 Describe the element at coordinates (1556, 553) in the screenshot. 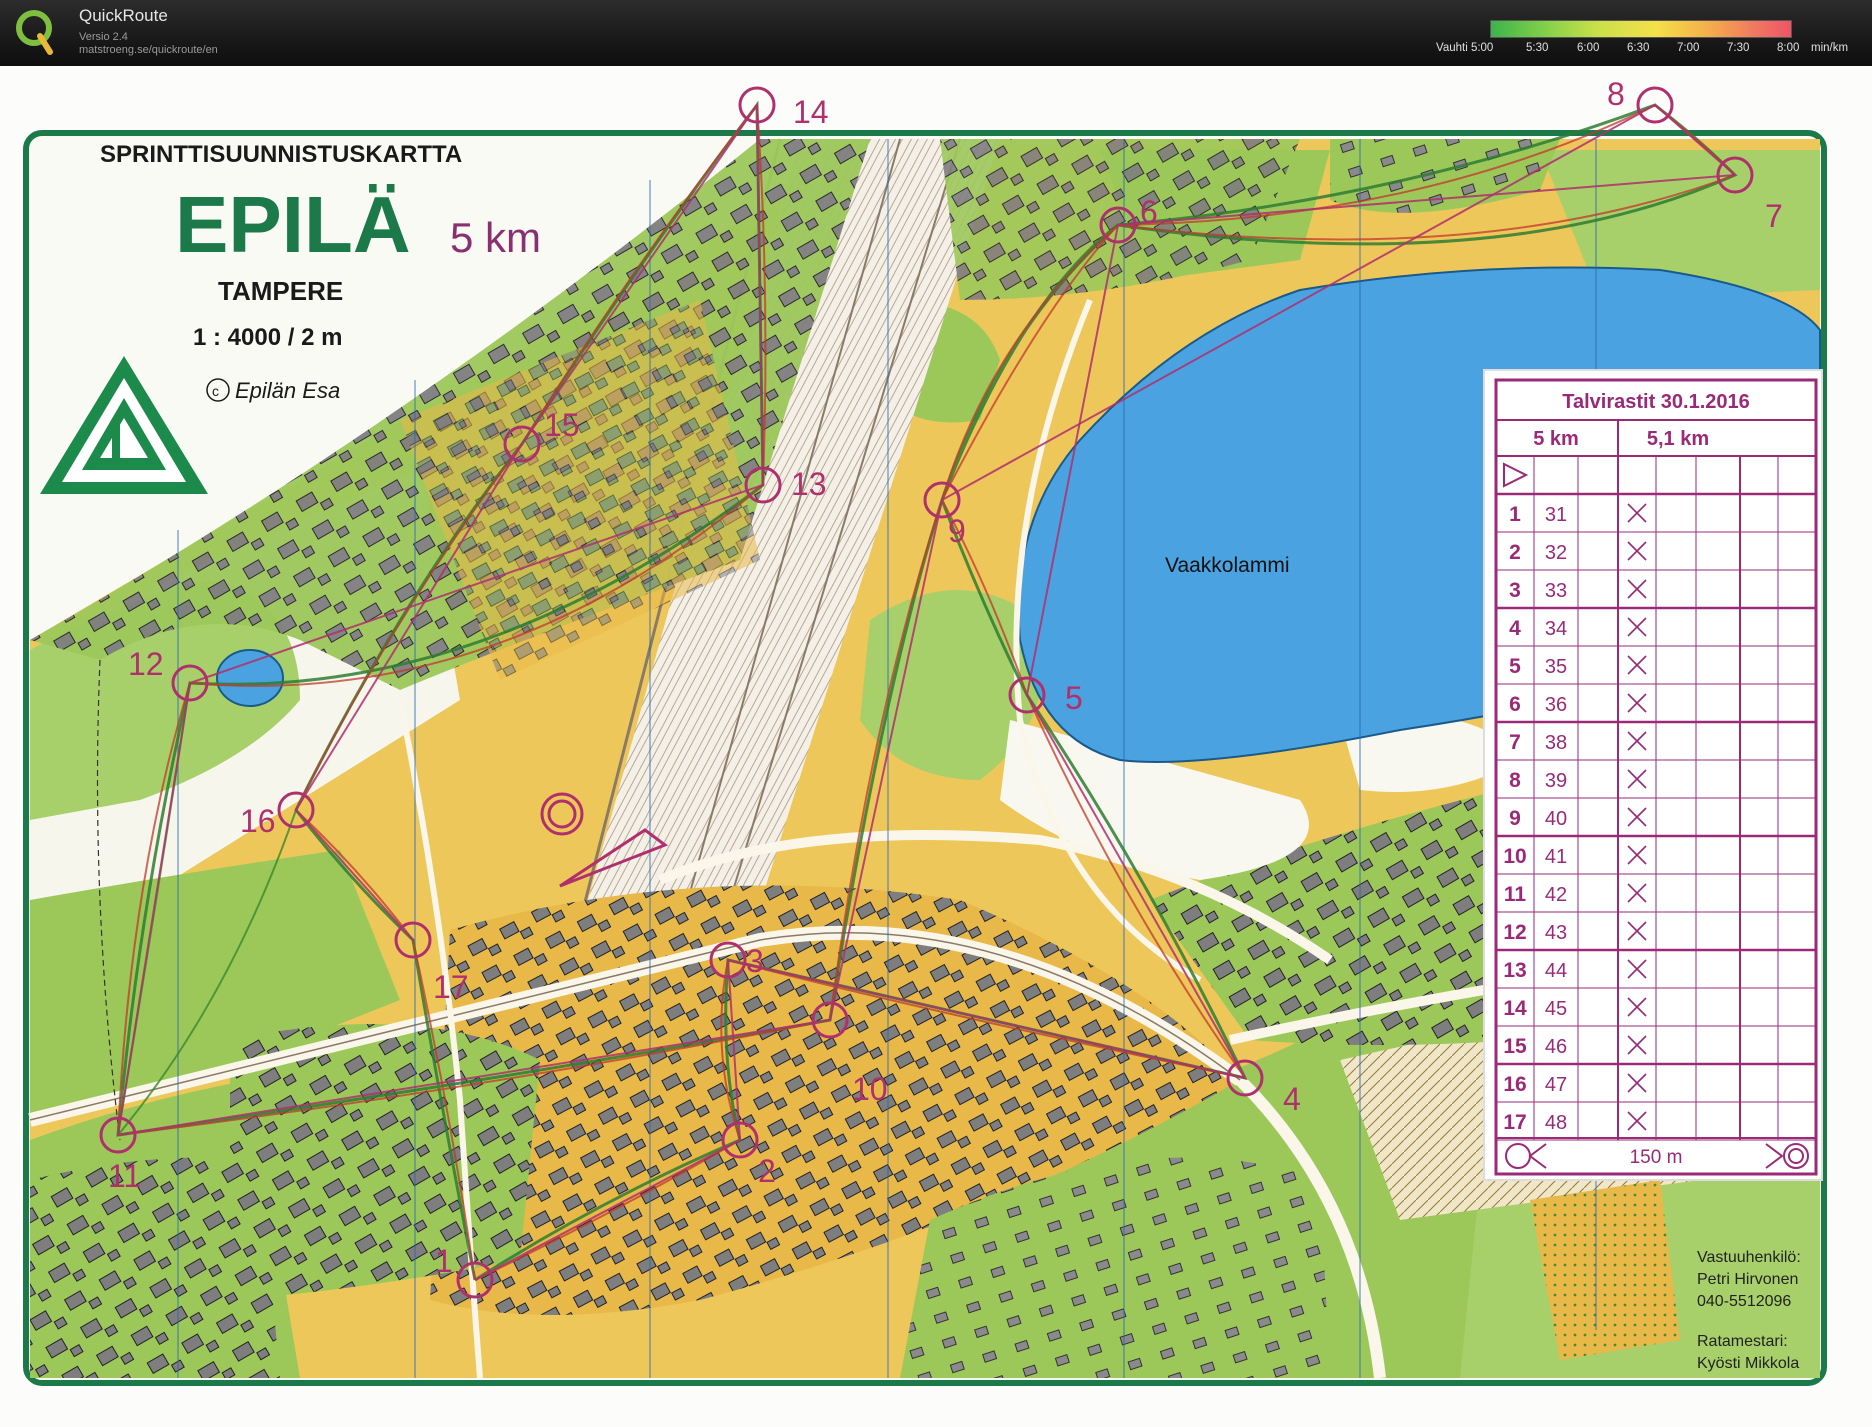

I see `sheet-row-code: 32` at that location.